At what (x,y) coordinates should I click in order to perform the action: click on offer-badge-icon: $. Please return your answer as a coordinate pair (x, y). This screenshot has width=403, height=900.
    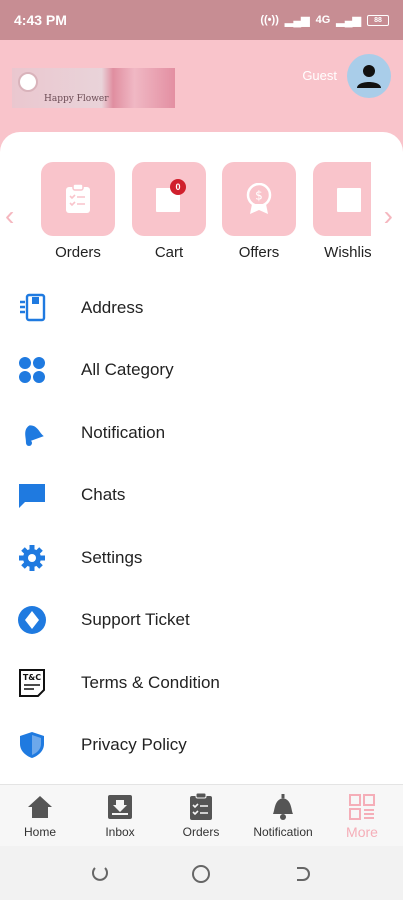
    Looking at the image, I should click on (259, 198).